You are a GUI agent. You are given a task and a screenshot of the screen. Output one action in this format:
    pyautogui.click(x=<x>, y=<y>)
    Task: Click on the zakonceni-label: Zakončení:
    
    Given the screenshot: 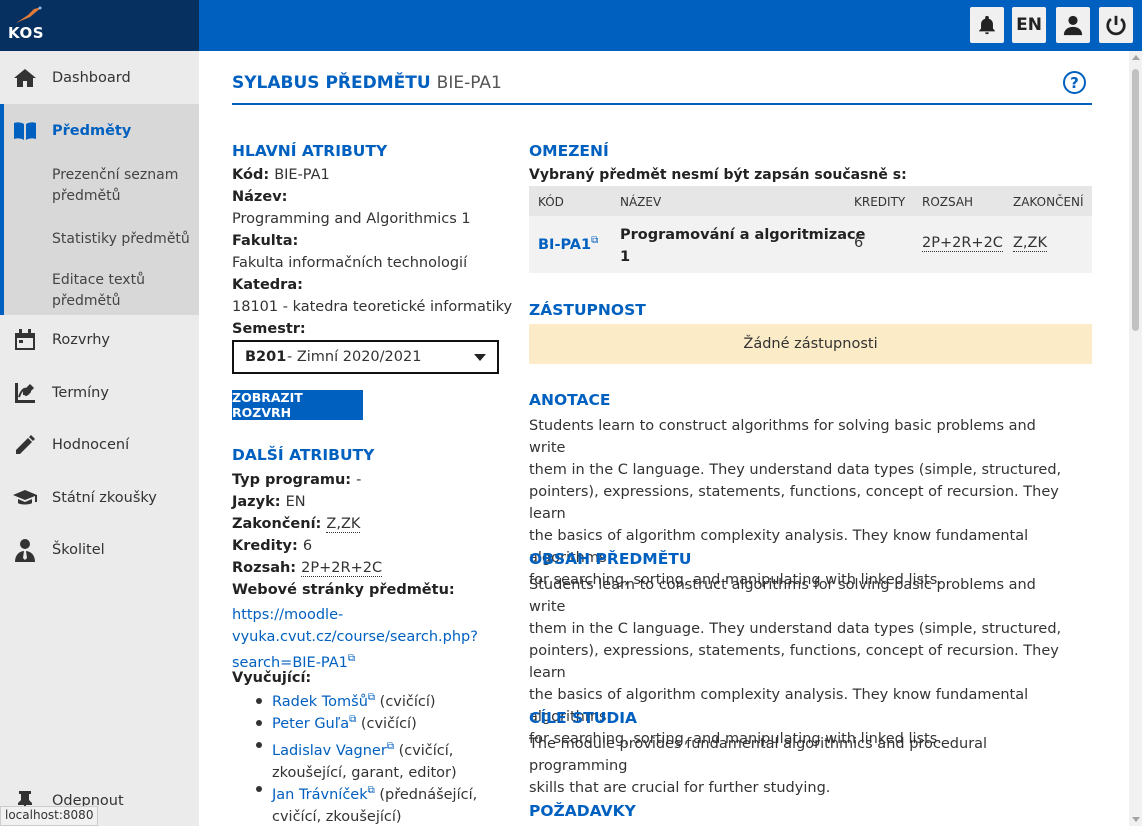 What is the action you would take?
    pyautogui.click(x=277, y=524)
    